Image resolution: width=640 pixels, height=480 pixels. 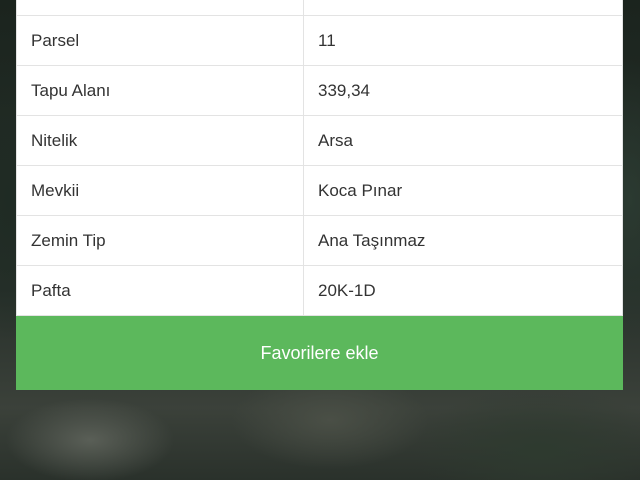 I want to click on row-label: Parsel, so click(x=160, y=40).